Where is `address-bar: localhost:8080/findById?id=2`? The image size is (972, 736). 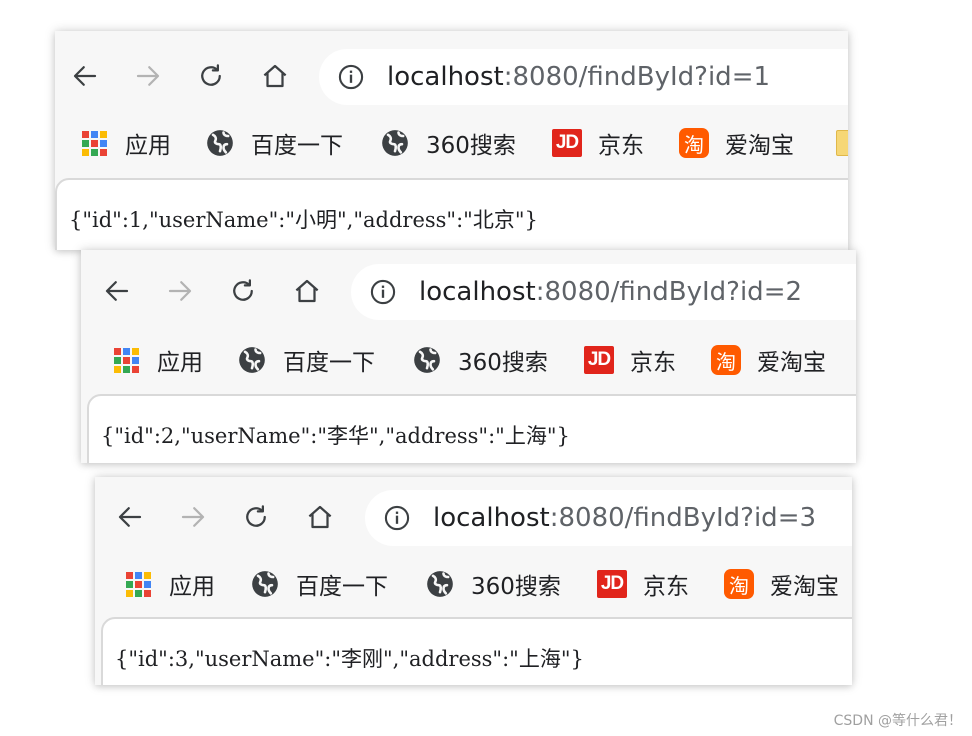 address-bar: localhost:8080/findById?id=2 is located at coordinates (603, 292).